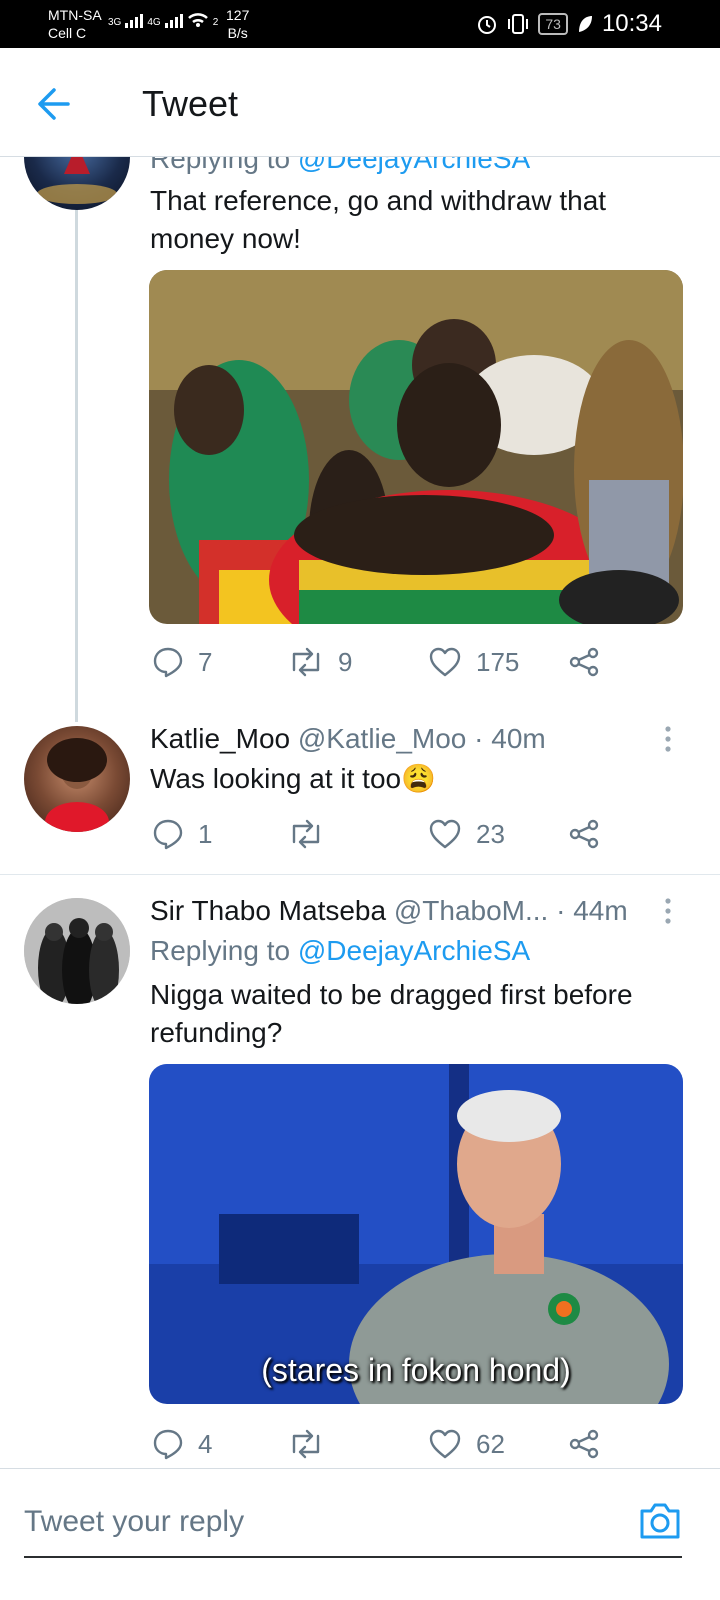 This screenshot has height=1600, width=720. What do you see at coordinates (418, 778) in the screenshot?
I see `weary-face-icon: 😩` at bounding box center [418, 778].